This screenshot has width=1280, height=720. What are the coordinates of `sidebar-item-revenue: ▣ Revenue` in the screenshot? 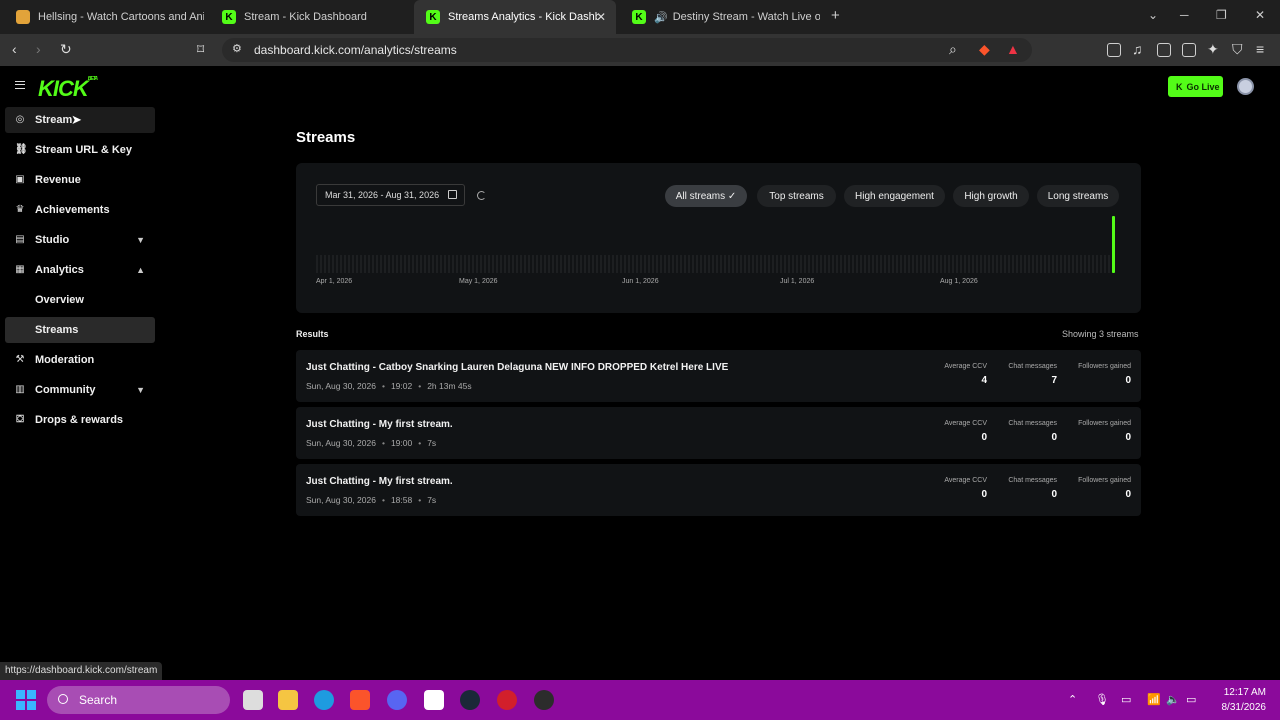 It's located at (80, 180).